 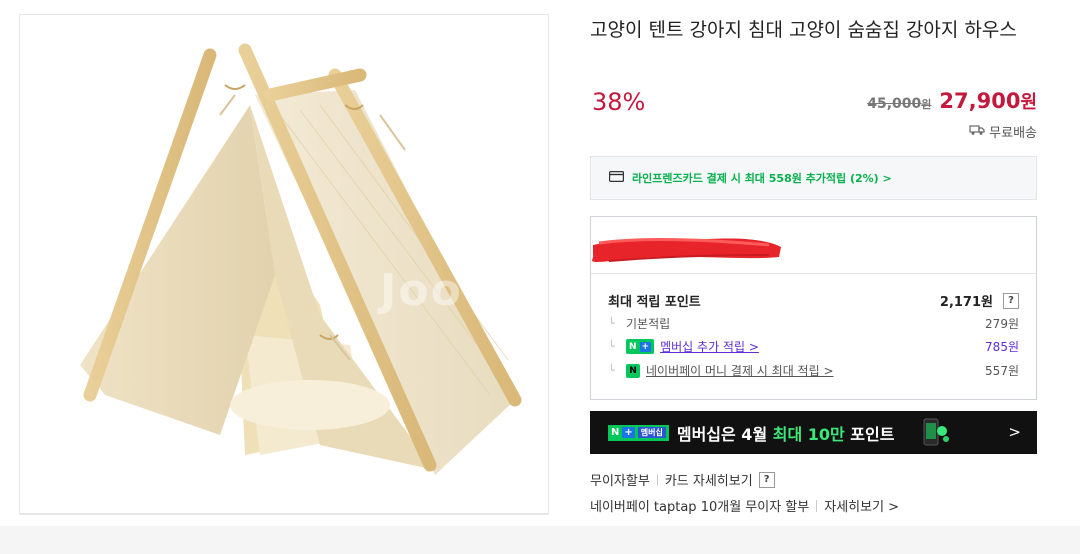 What do you see at coordinates (700, 507) in the screenshot?
I see `naverpay-installment-label: 네이버페이 taptap 10개월 무이자 할부` at bounding box center [700, 507].